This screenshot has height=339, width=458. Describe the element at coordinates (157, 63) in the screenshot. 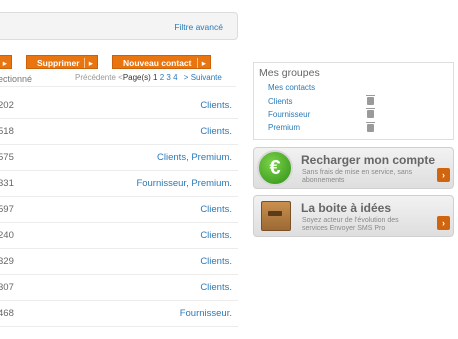

I see `new-contact-button-label: Nouveau contact` at that location.